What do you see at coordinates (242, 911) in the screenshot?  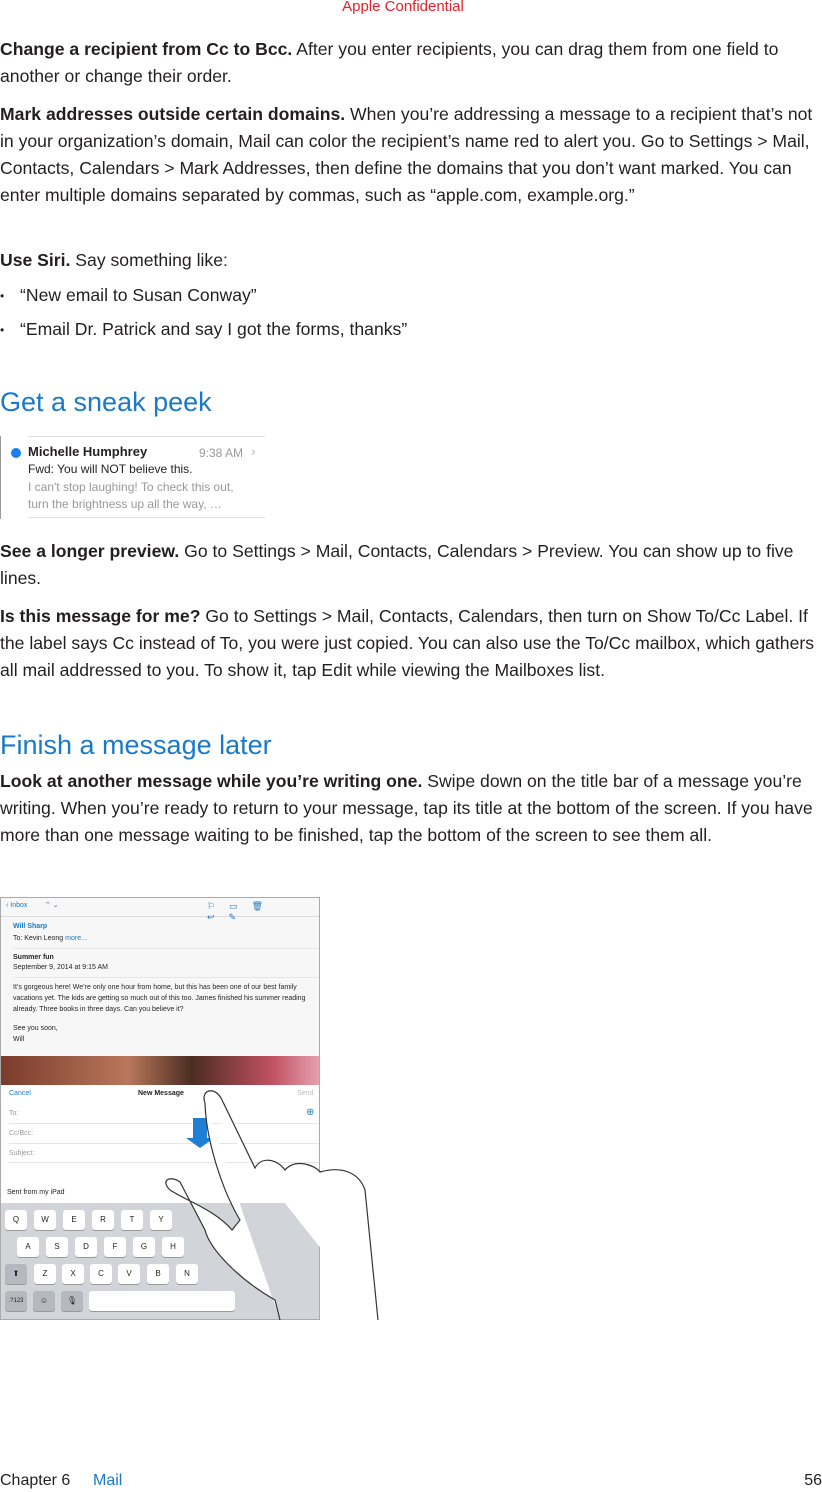 I see `toolbar-icons: ⚐▭🗑↩✎` at bounding box center [242, 911].